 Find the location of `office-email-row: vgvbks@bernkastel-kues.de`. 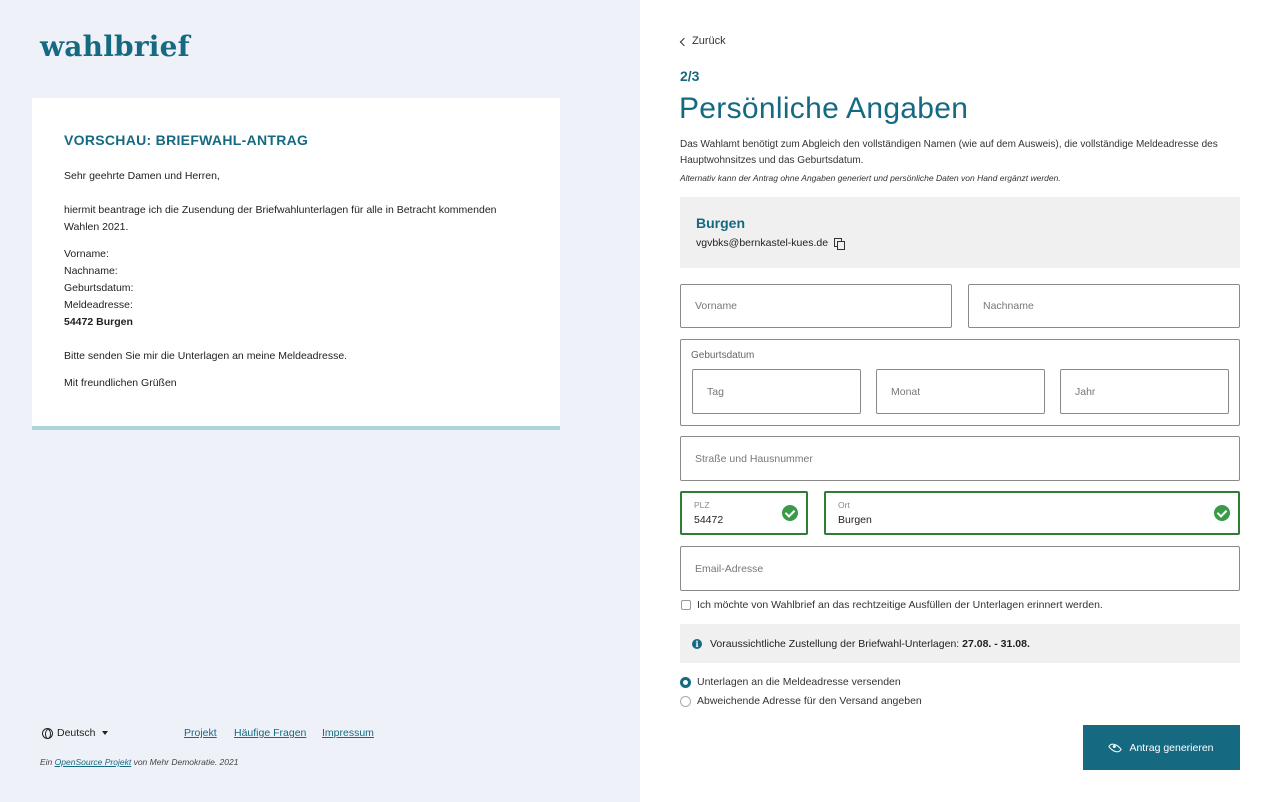

office-email-row: vgvbks@bernkastel-kues.de is located at coordinates (960, 243).